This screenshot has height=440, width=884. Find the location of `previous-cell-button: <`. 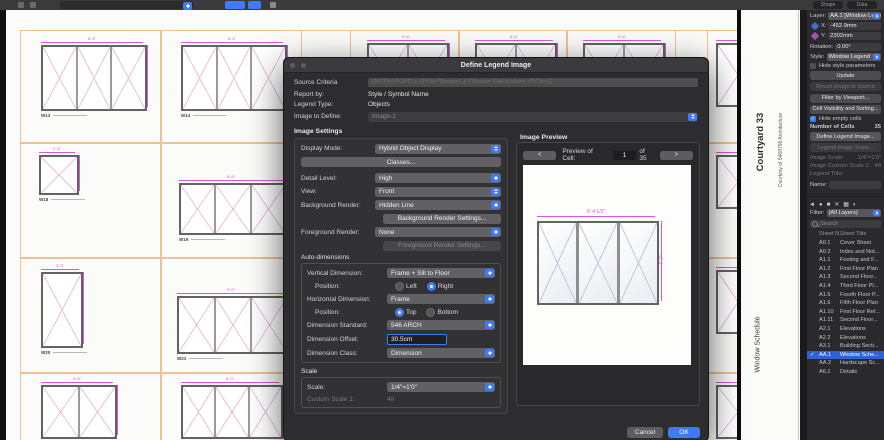

previous-cell-button: < is located at coordinates (540, 155).